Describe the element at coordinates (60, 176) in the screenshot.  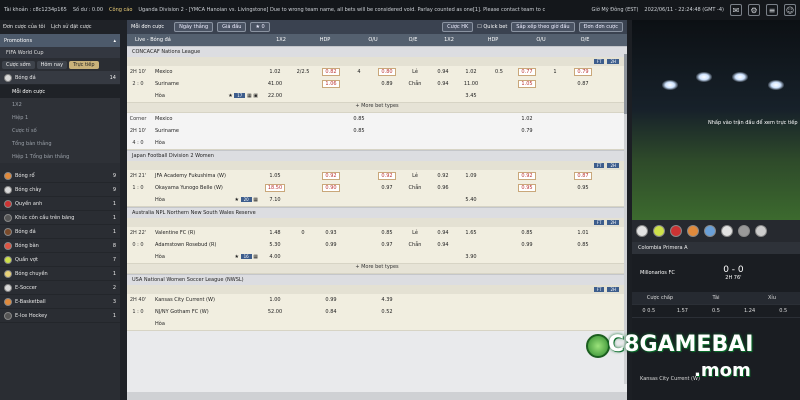
I see `sidebar-item-sport: Bóng rổ 9` at that location.